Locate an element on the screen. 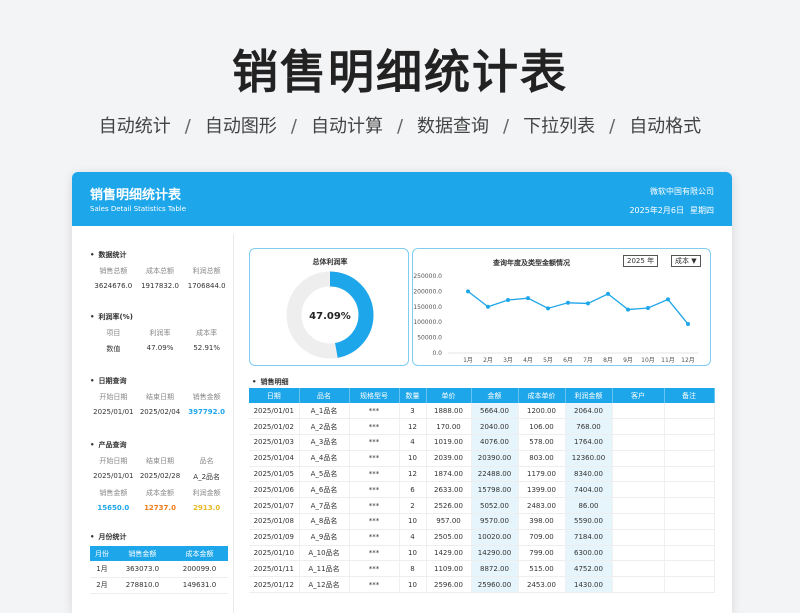 The height and width of the screenshot is (613, 800). table-cell: 2025/01/07 is located at coordinates (274, 506).